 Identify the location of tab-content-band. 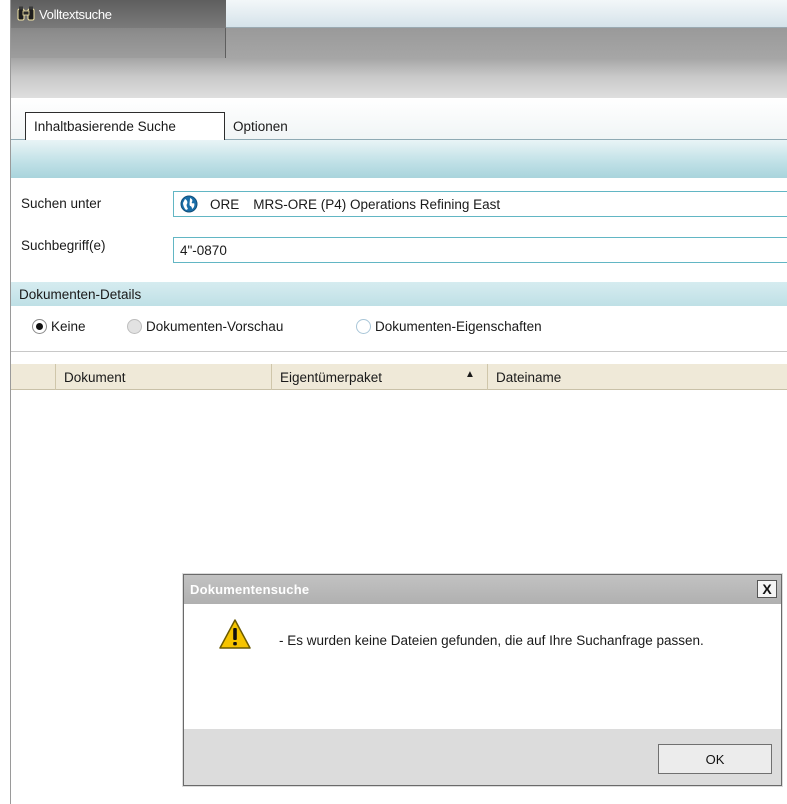
(399, 159).